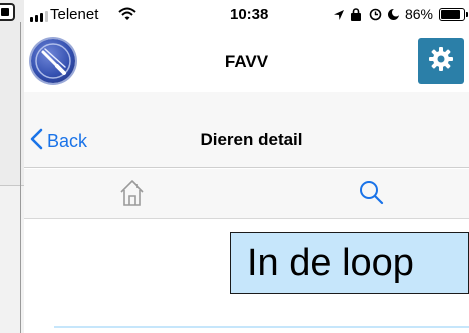 This screenshot has width=469, height=333. Describe the element at coordinates (251, 139) in the screenshot. I see `page-title: Dieren detail` at that location.